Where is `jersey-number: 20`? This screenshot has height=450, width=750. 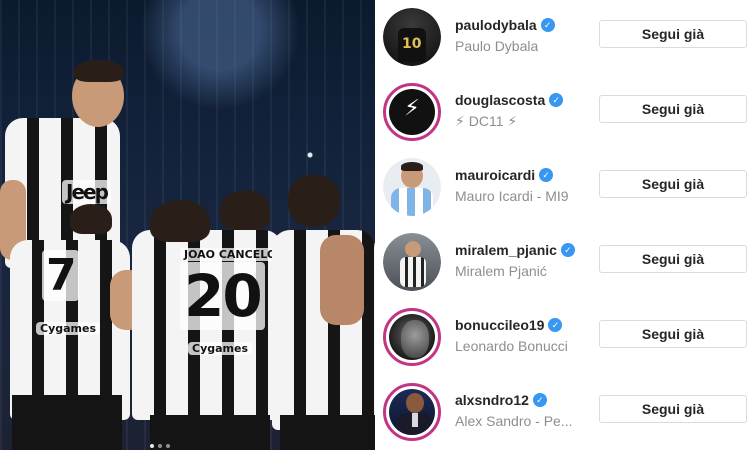 jersey-number: 20 is located at coordinates (222, 296).